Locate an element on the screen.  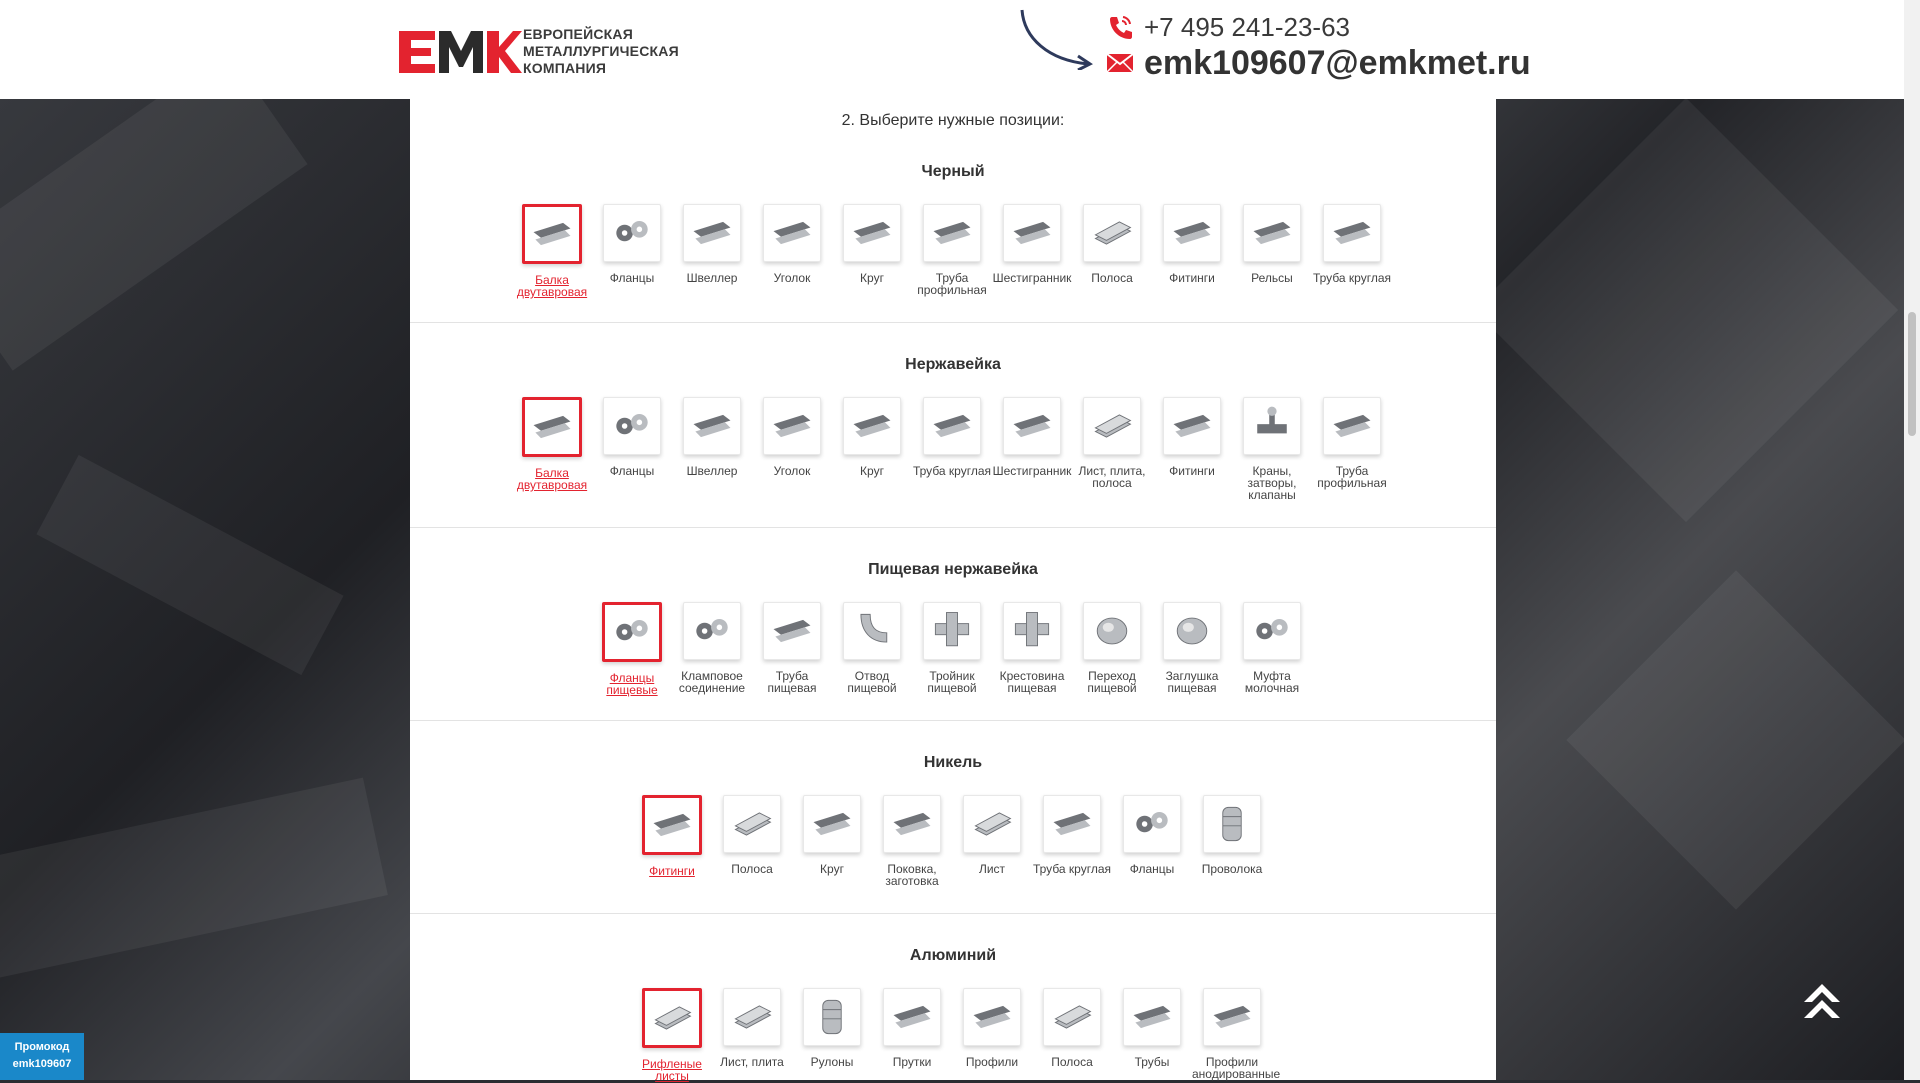
product-item: Швеллер is located at coordinates (712, 449).